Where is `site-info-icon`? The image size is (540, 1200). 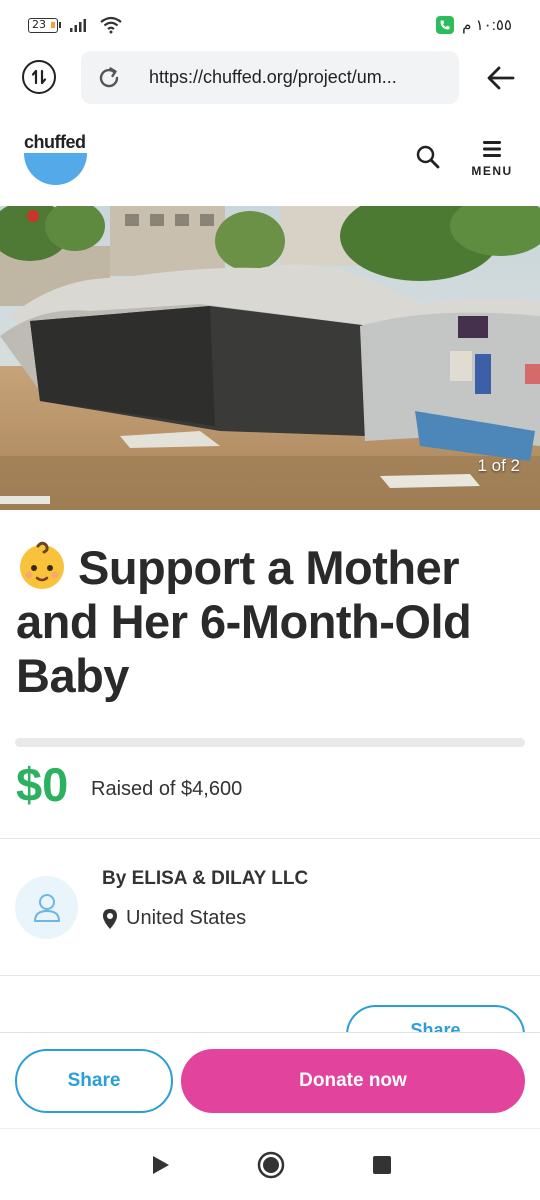 site-info-icon is located at coordinates (39, 77).